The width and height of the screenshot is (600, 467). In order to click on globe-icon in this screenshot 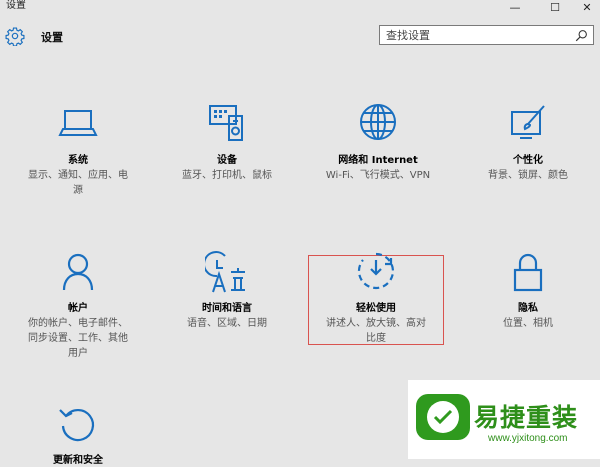, I will do `click(378, 122)`.